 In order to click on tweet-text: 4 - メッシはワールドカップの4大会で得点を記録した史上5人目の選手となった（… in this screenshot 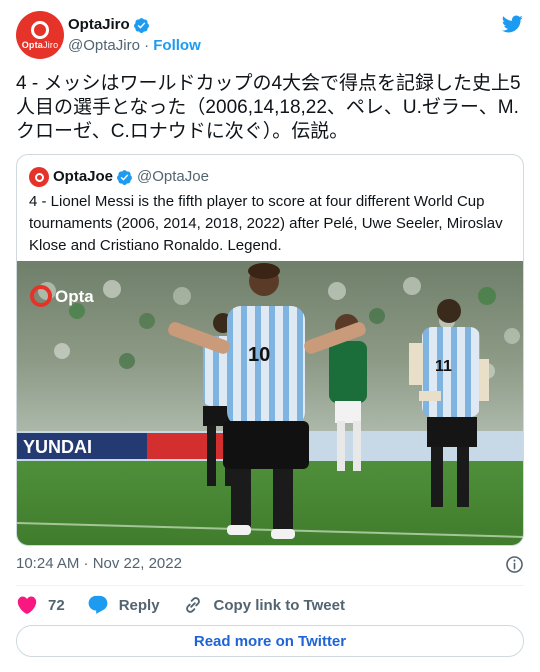, I will do `click(268, 107)`.